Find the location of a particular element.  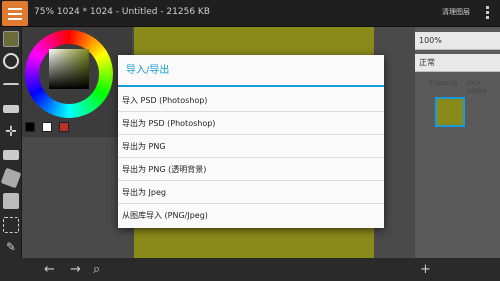

select-icon is located at coordinates (11, 225).